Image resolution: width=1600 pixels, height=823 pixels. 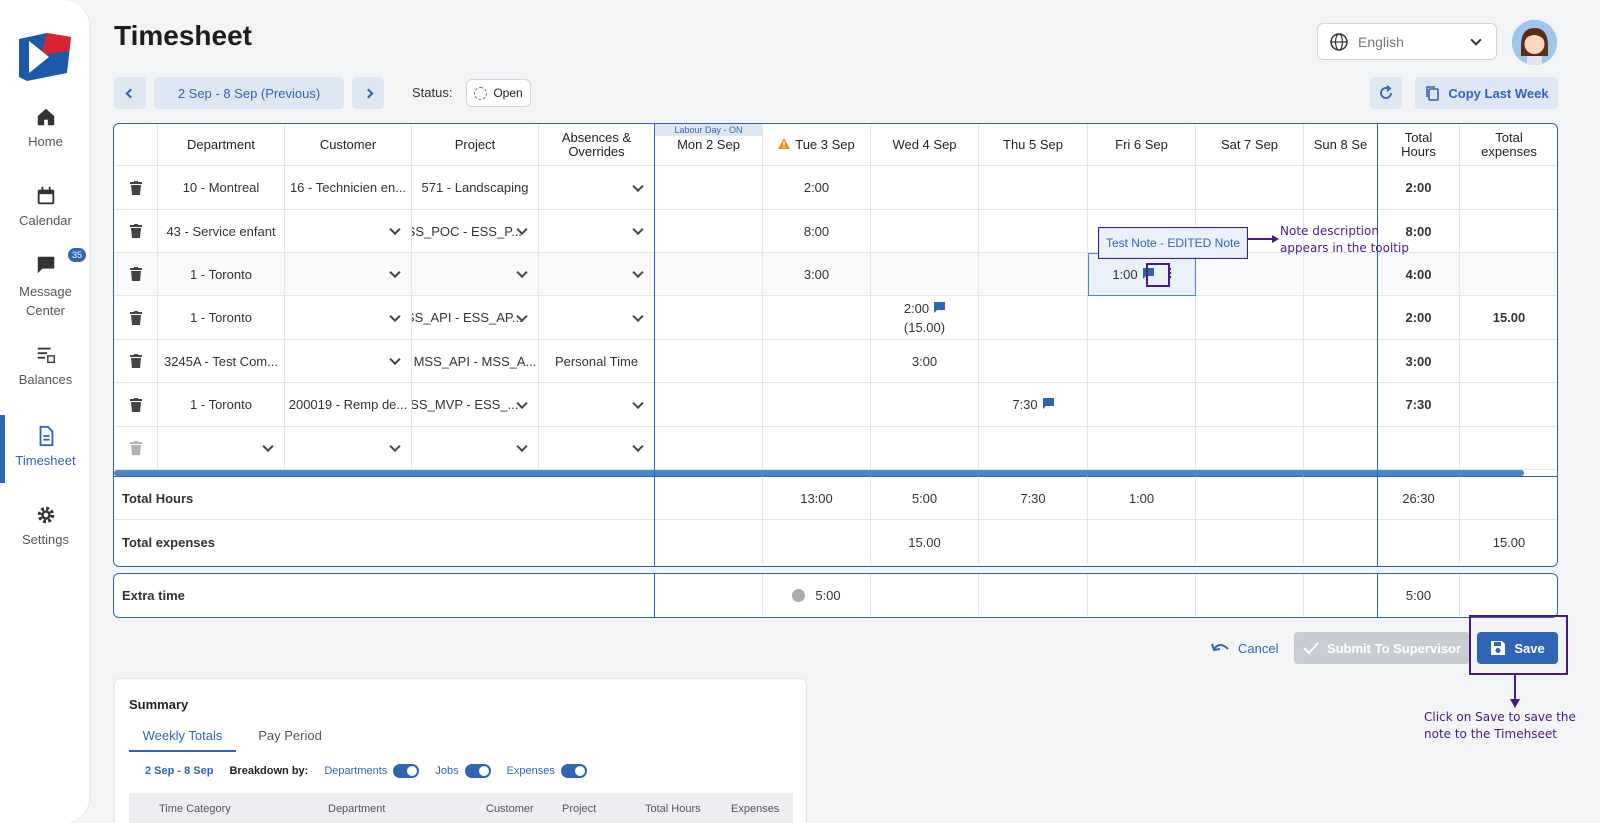 What do you see at coordinates (45, 284) in the screenshot?
I see `nav-message-center: 35 Message Center` at bounding box center [45, 284].